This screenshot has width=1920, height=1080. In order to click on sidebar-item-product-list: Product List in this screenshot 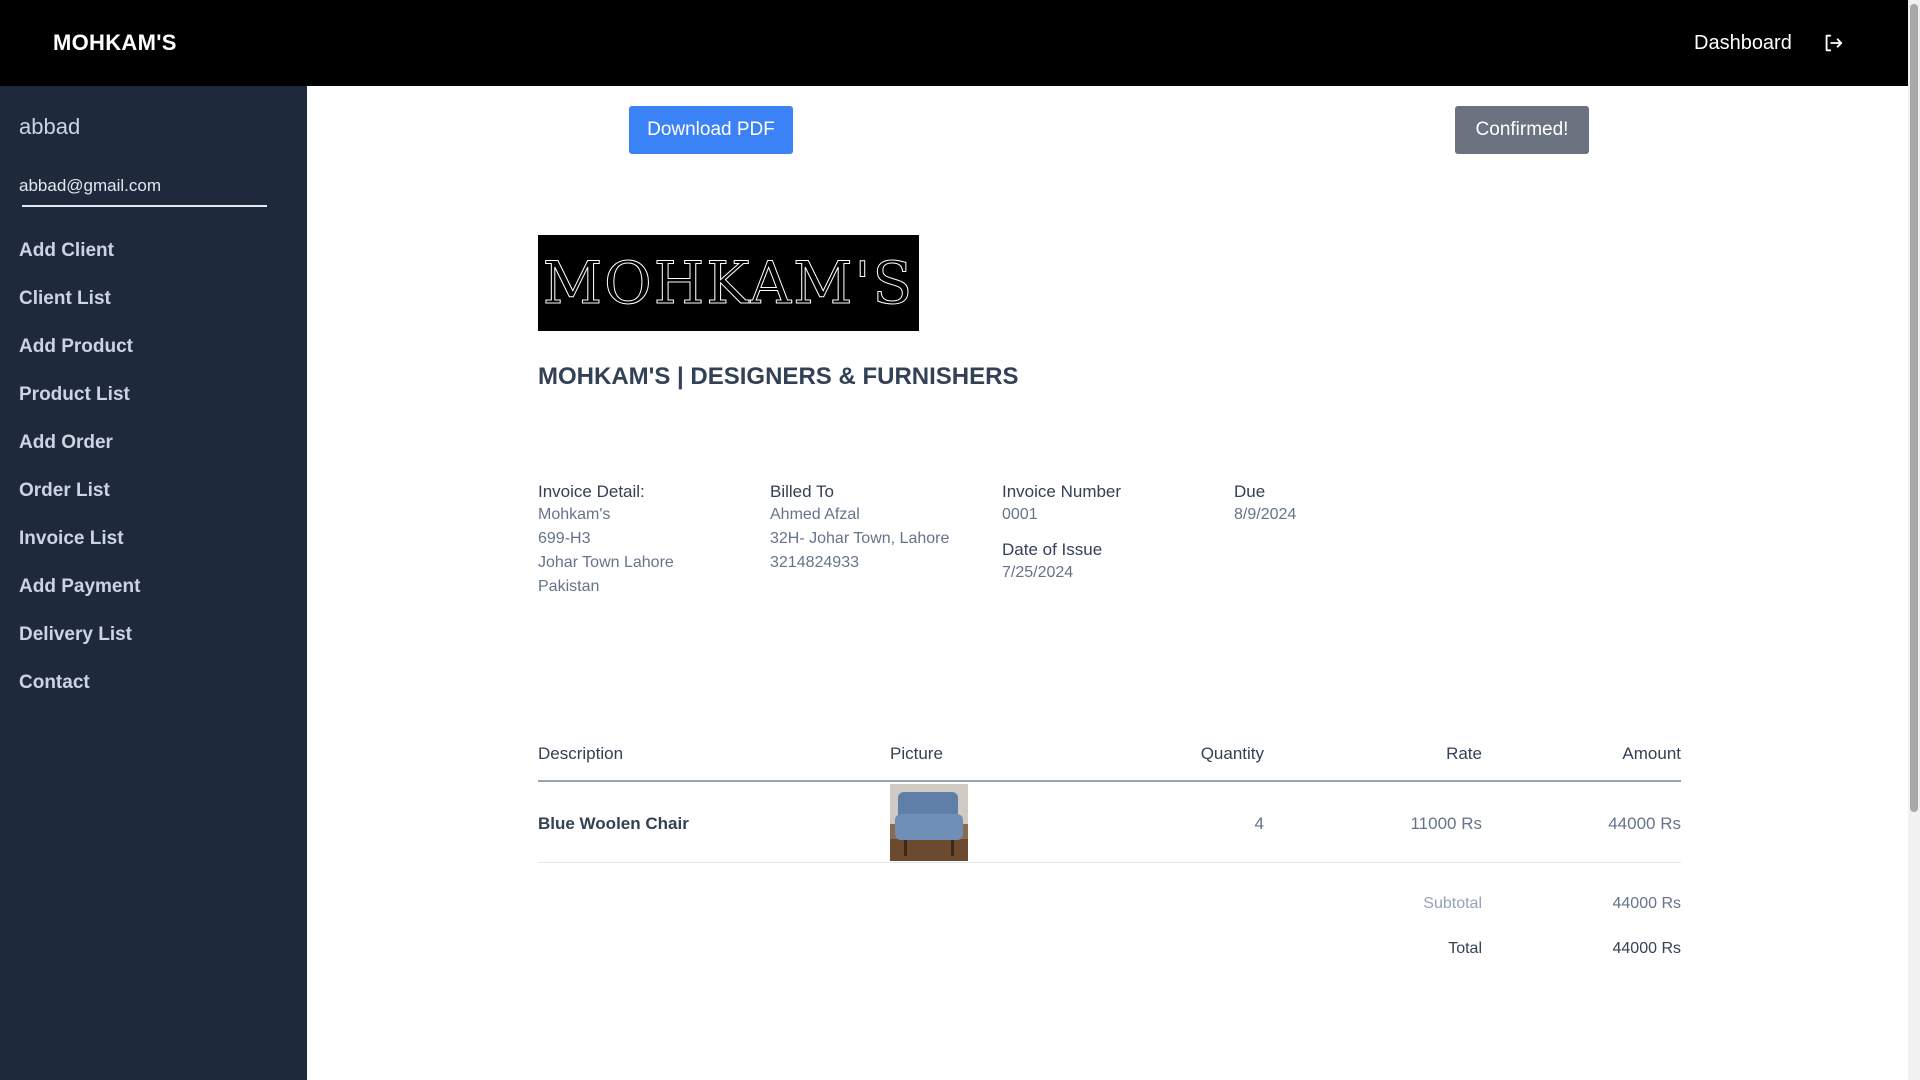, I will do `click(74, 395)`.